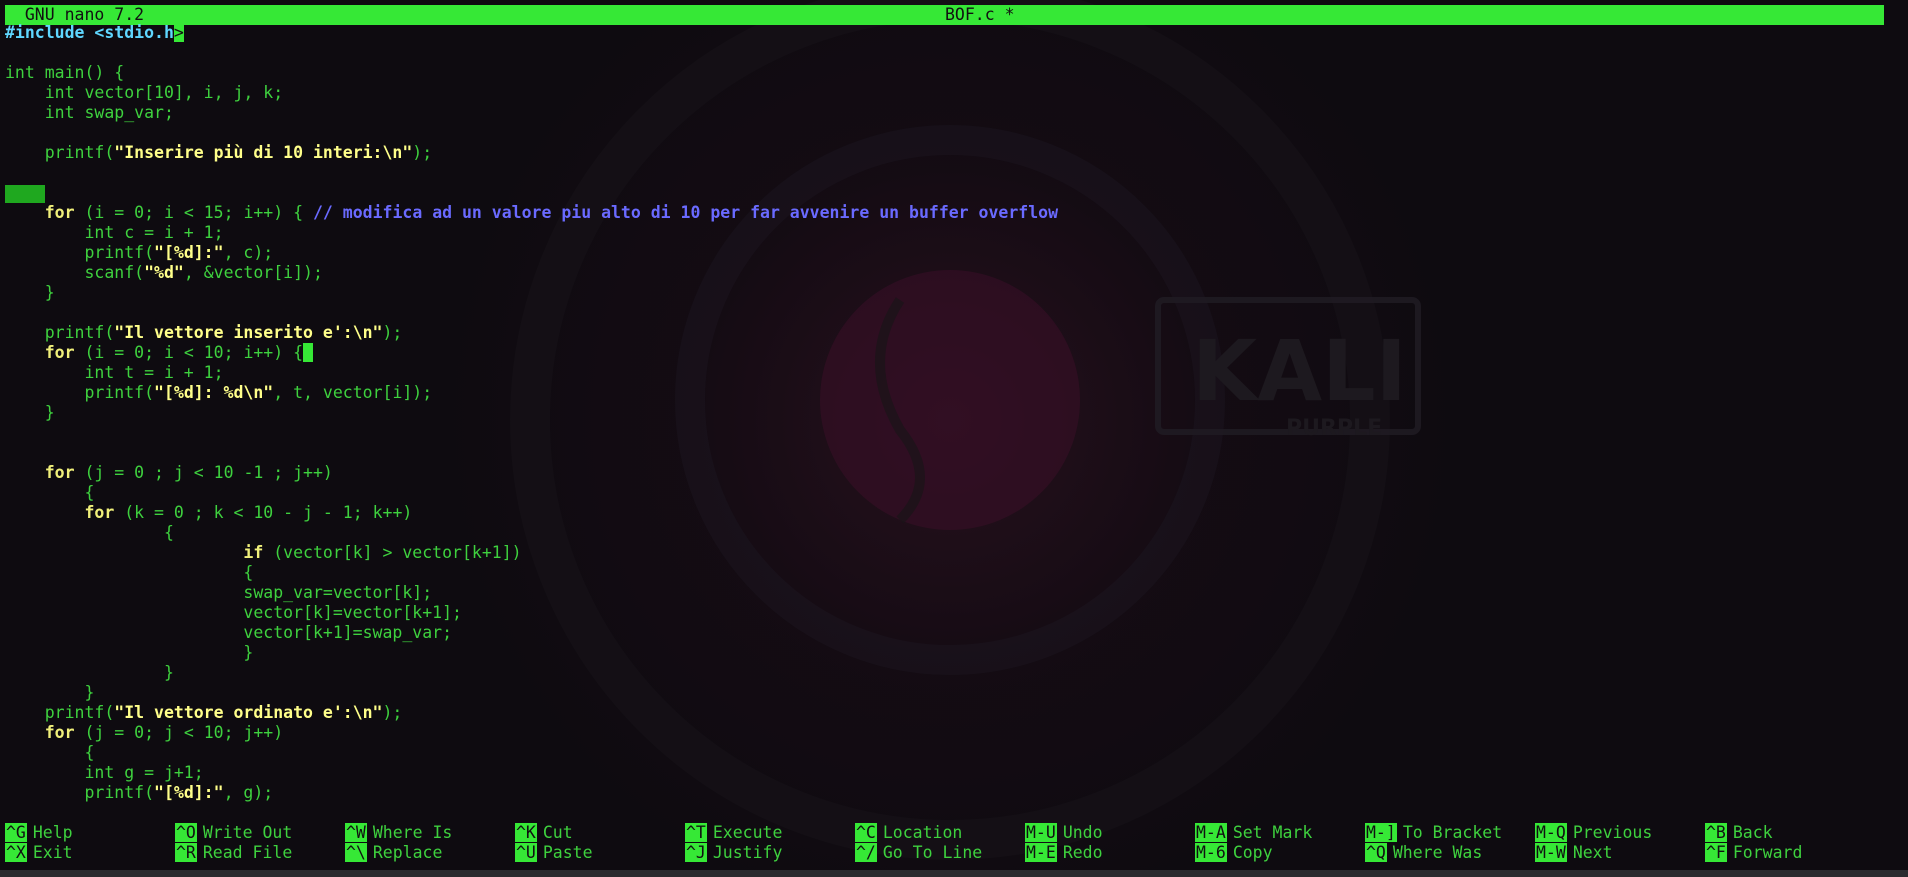  Describe the element at coordinates (114, 372) in the screenshot. I see `code-token: int t = i + 1;` at that location.